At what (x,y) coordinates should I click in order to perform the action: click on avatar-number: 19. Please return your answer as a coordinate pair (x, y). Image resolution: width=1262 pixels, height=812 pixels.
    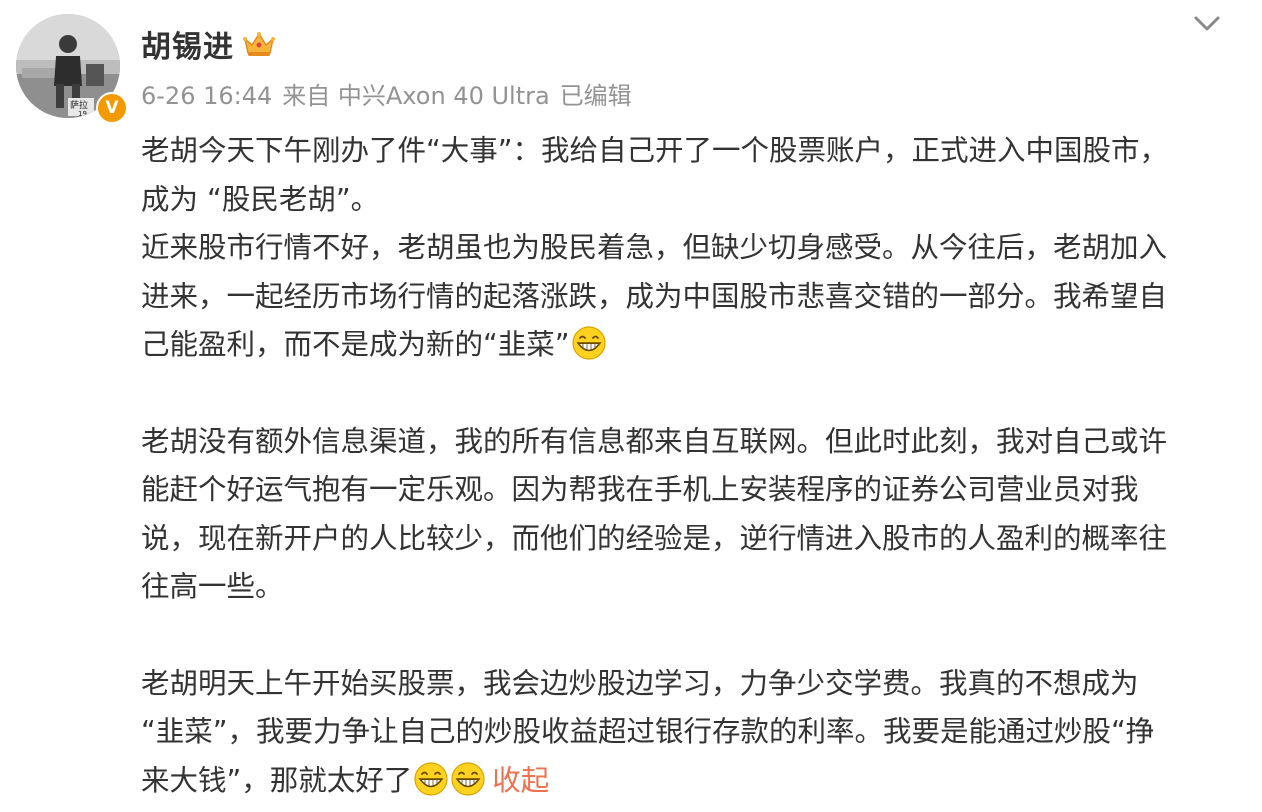
    Looking at the image, I should click on (82, 114).